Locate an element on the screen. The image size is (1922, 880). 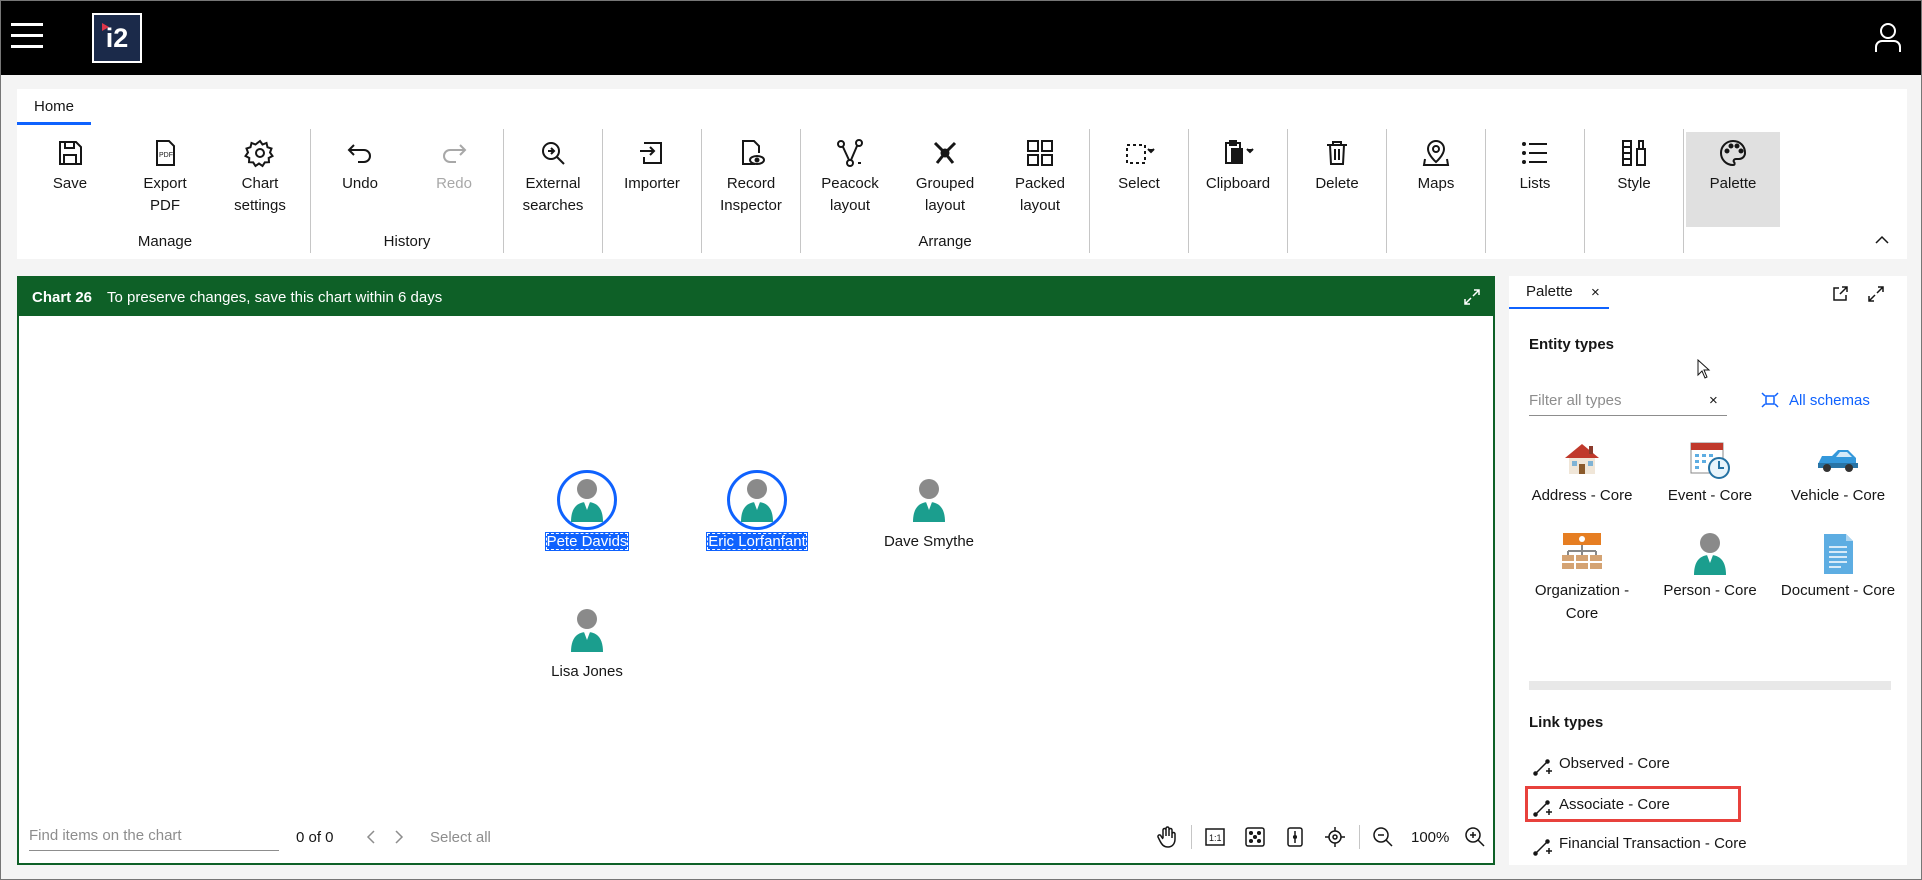
lists-button: Lists is located at coordinates (1535, 182).